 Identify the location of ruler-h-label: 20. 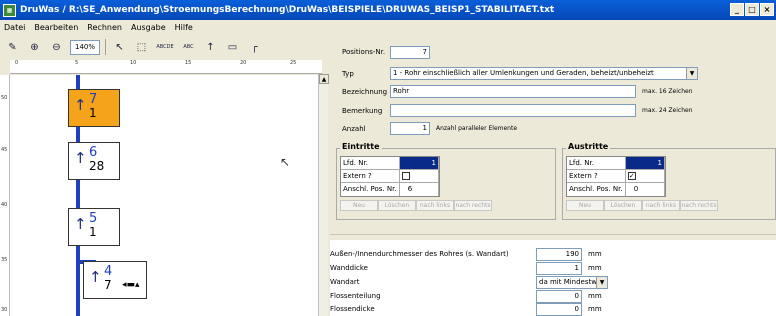
(243, 63).